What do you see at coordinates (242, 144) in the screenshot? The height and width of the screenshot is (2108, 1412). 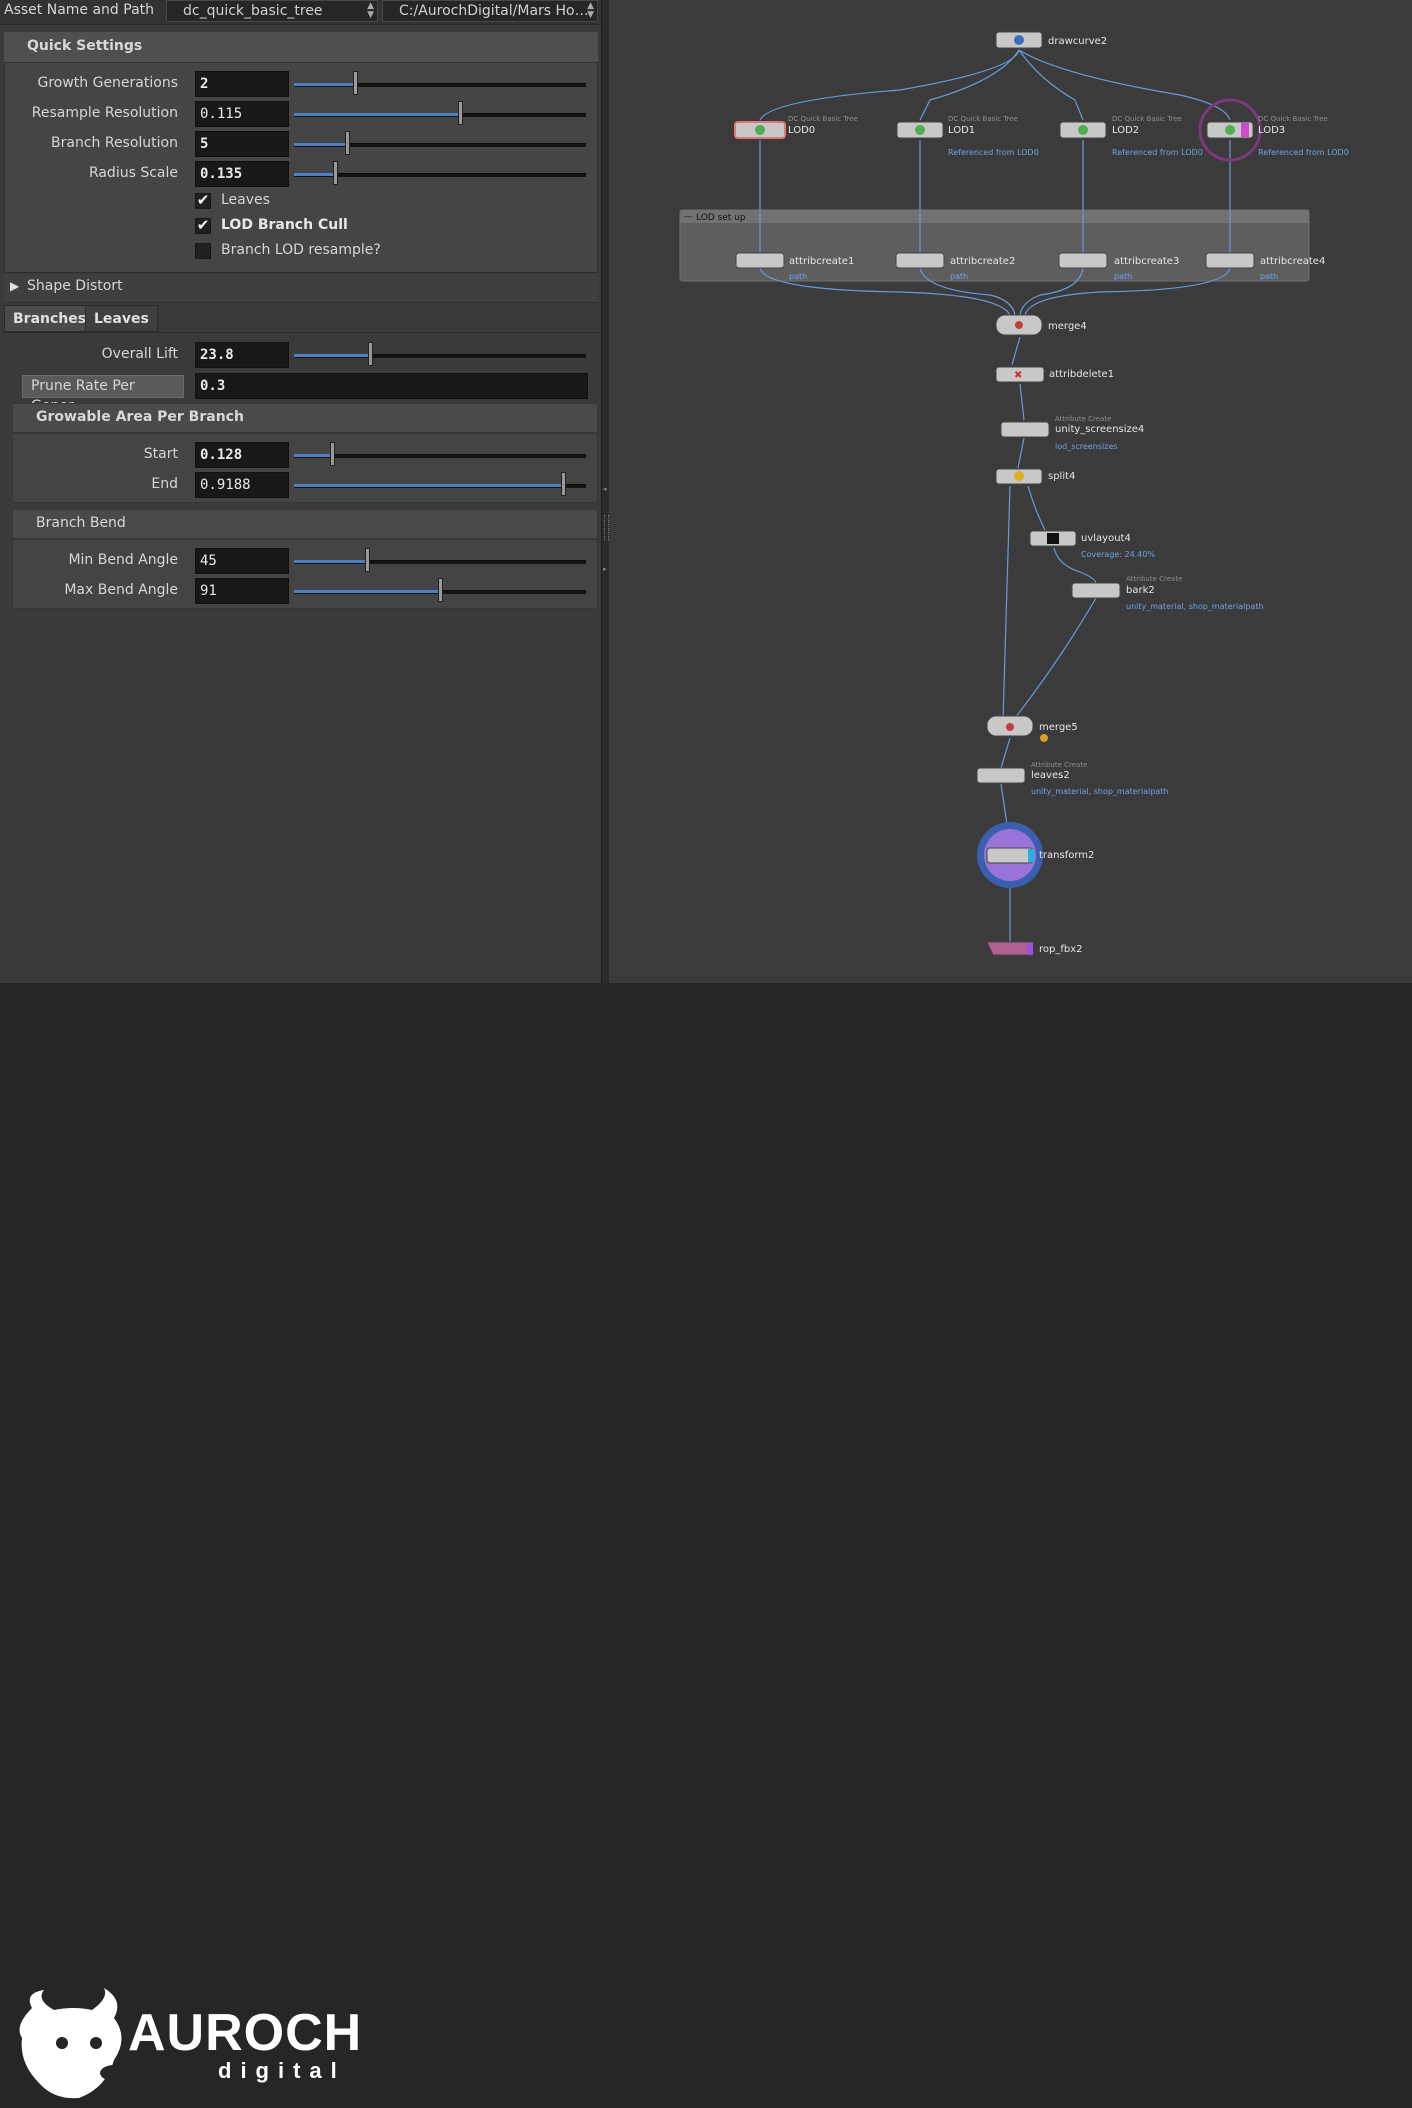 I see `branch-resolution-field: 5` at bounding box center [242, 144].